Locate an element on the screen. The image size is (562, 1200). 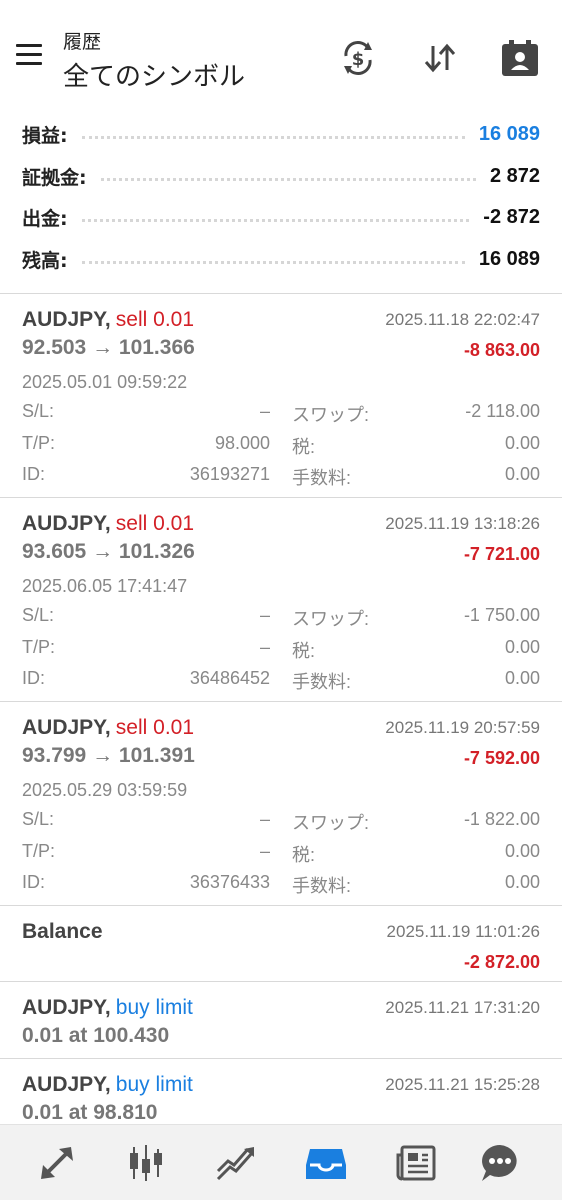
balance-amount-row: -2 872.00 is located at coordinates (281, 961).